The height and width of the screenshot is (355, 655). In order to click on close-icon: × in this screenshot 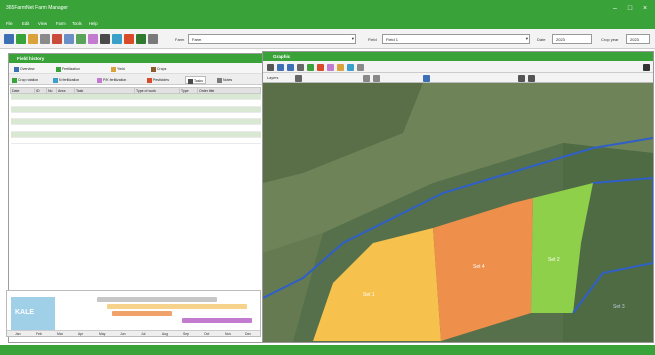, I will do `click(645, 9)`.